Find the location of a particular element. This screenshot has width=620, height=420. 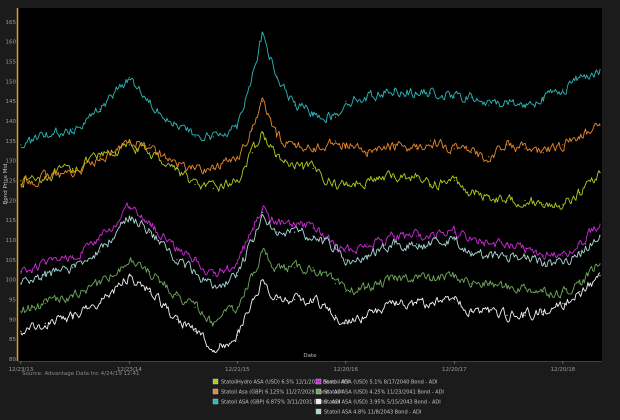

y-tick-label: 150 is located at coordinates (11, 82).